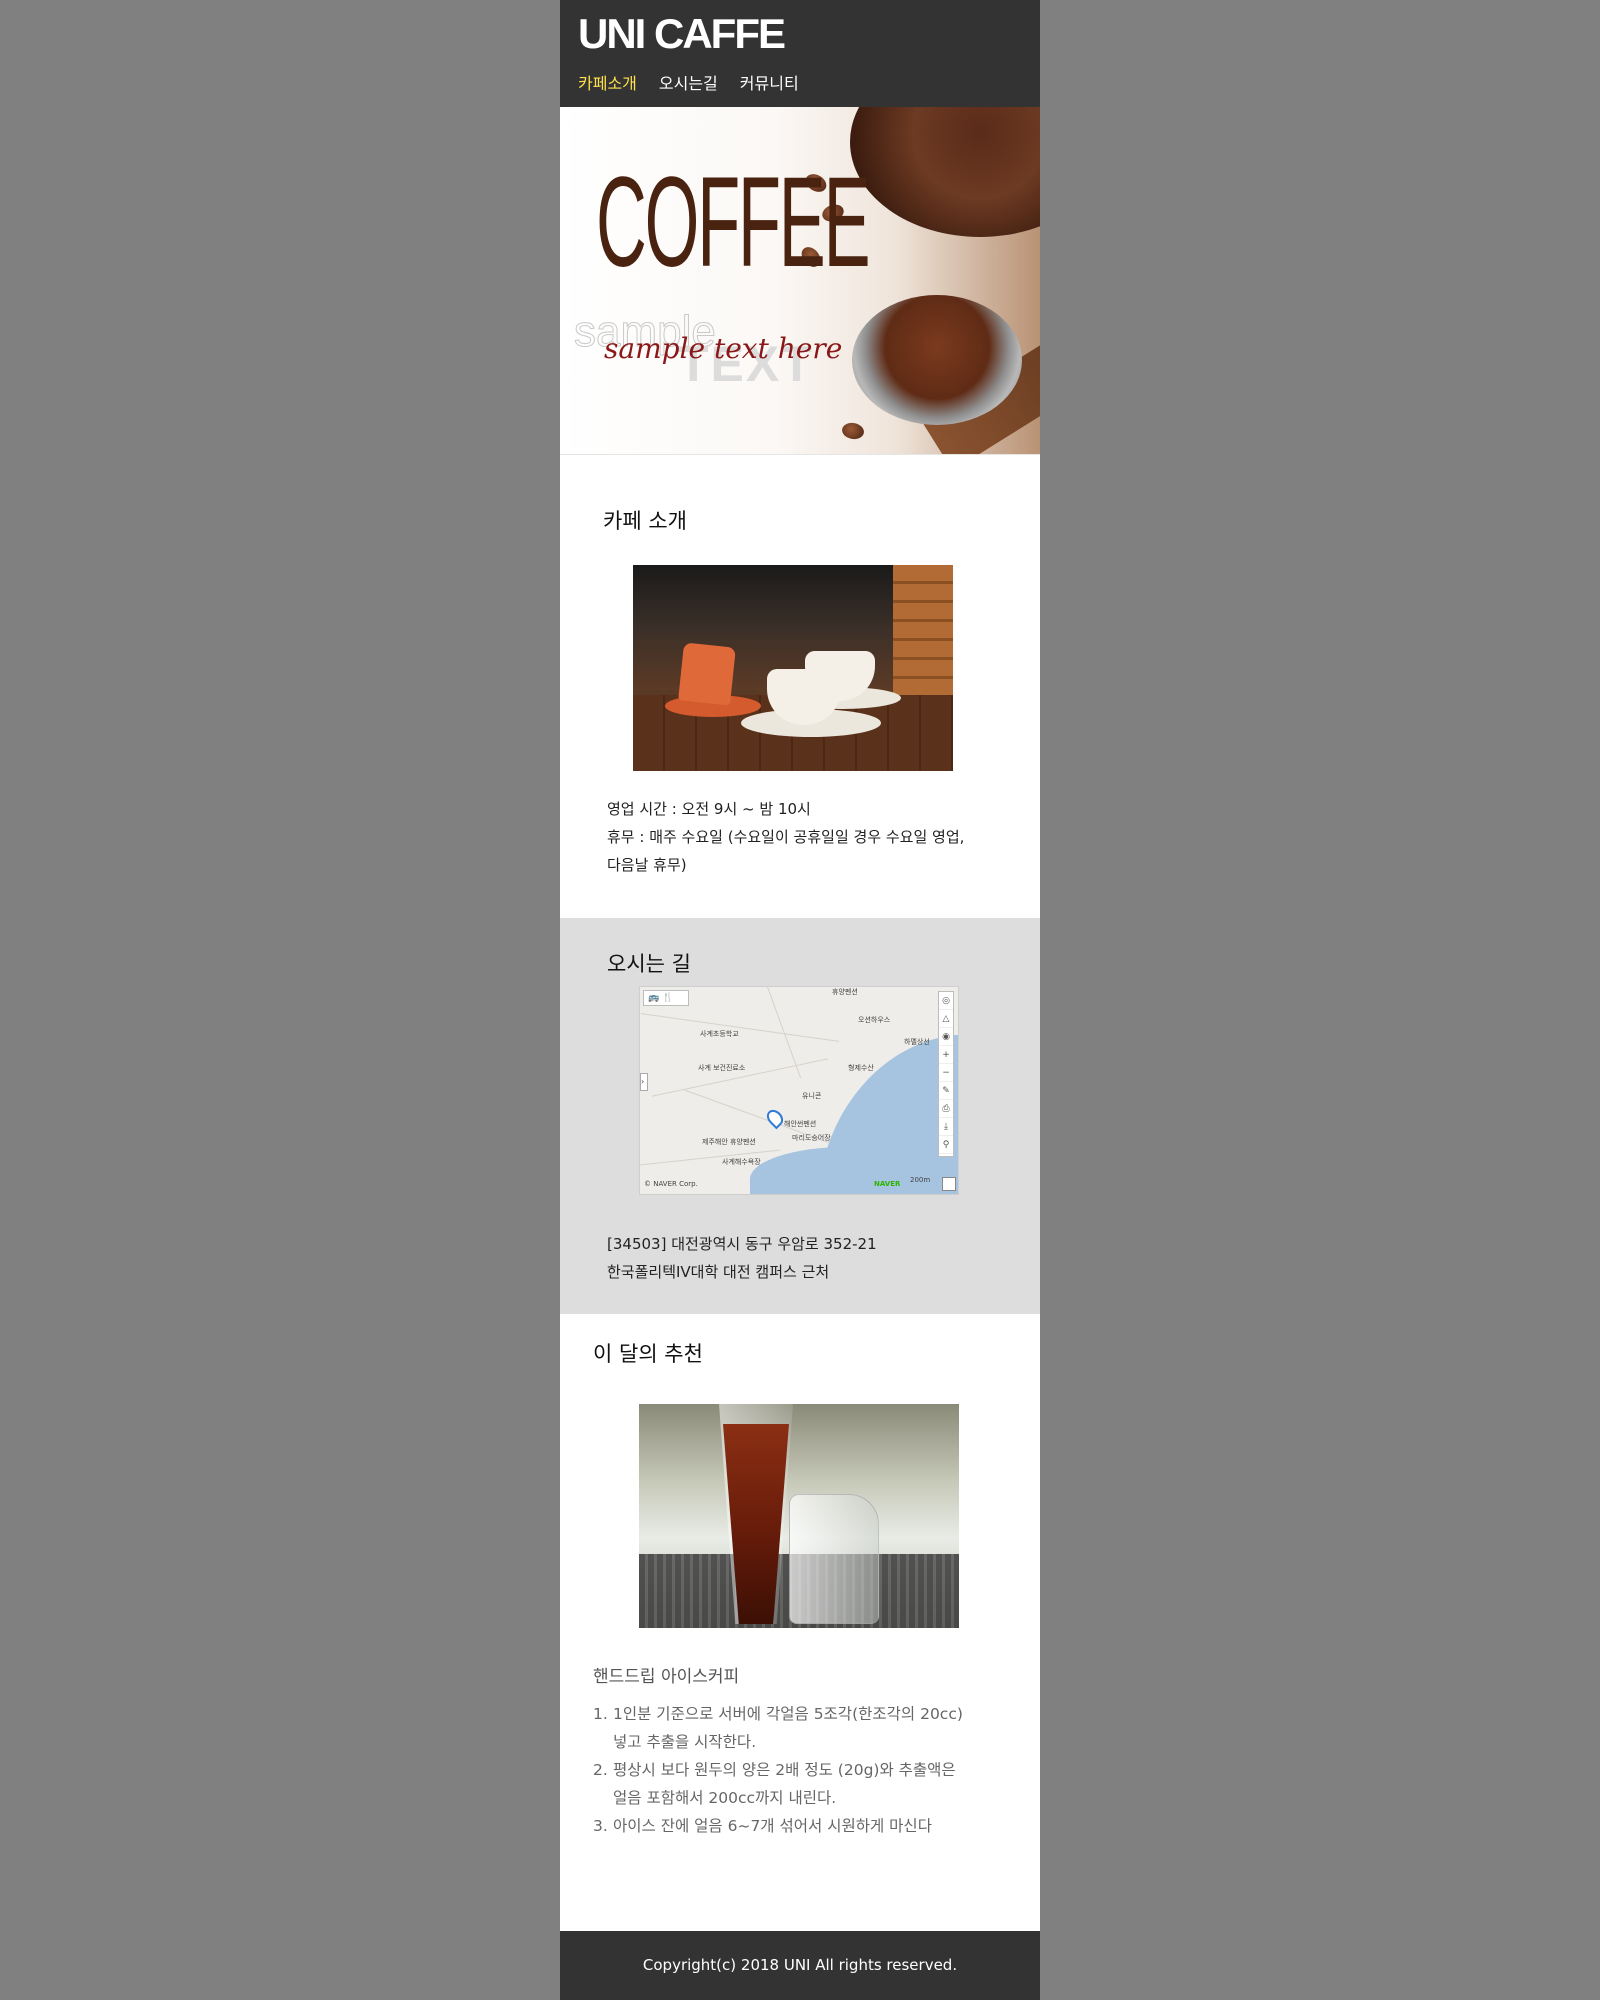 The width and height of the screenshot is (1600, 2000). I want to click on map-road, so click(740, 1027).